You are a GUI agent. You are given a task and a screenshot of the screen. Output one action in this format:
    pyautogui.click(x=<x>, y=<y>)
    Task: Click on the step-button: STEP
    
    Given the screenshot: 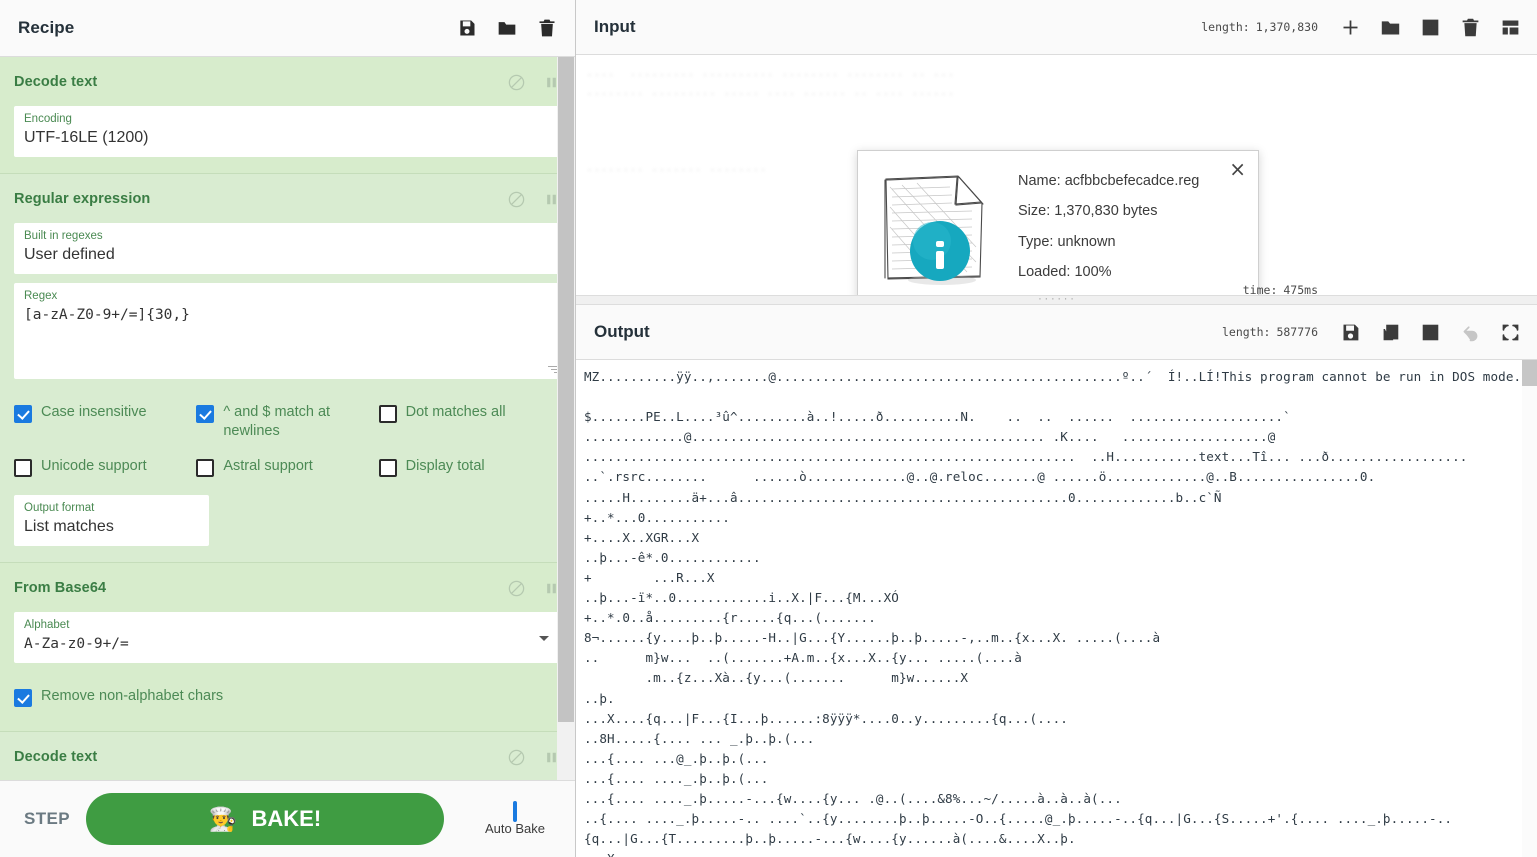 What is the action you would take?
    pyautogui.click(x=51, y=819)
    